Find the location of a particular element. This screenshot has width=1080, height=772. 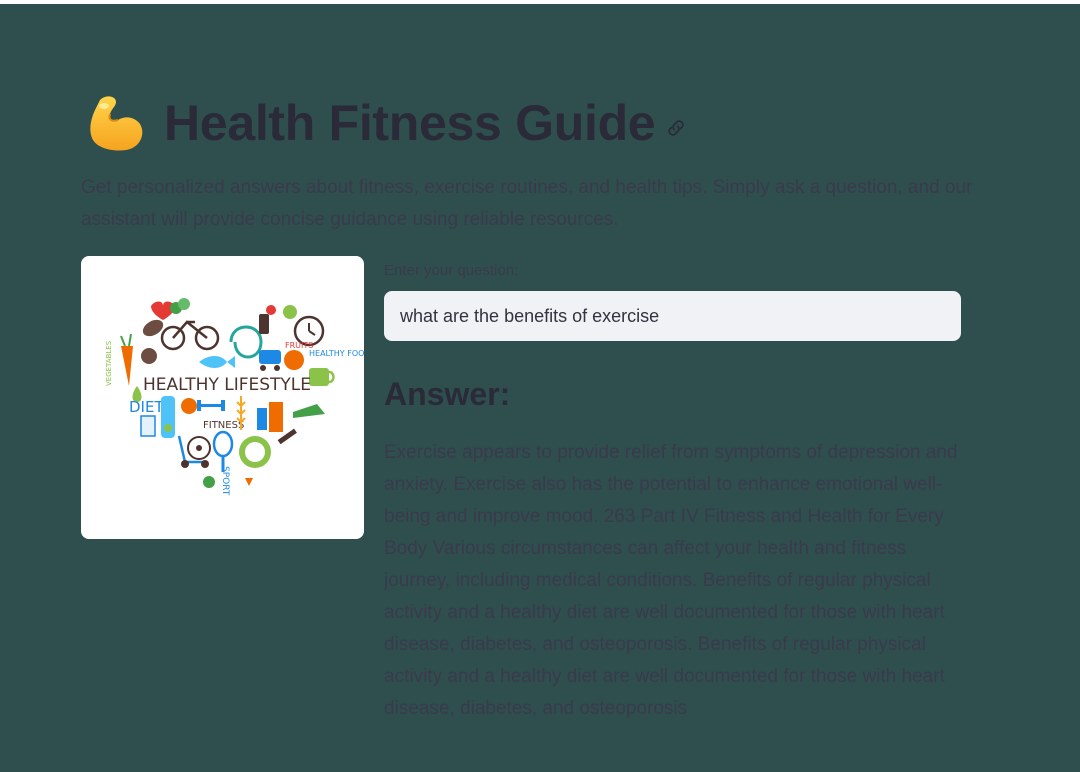

scale-icon is located at coordinates (255, 452).